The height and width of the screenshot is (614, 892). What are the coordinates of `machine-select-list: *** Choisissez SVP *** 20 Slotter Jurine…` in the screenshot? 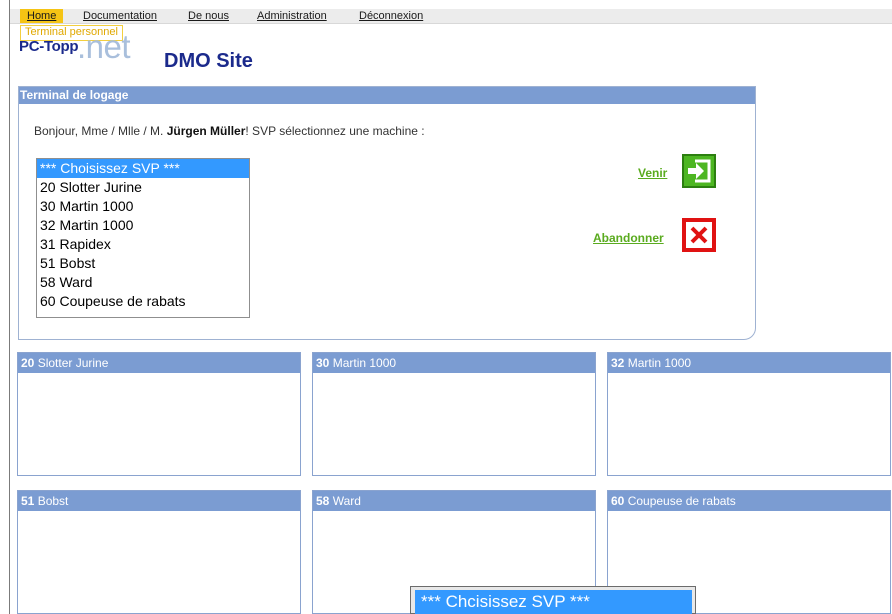 It's located at (143, 238).